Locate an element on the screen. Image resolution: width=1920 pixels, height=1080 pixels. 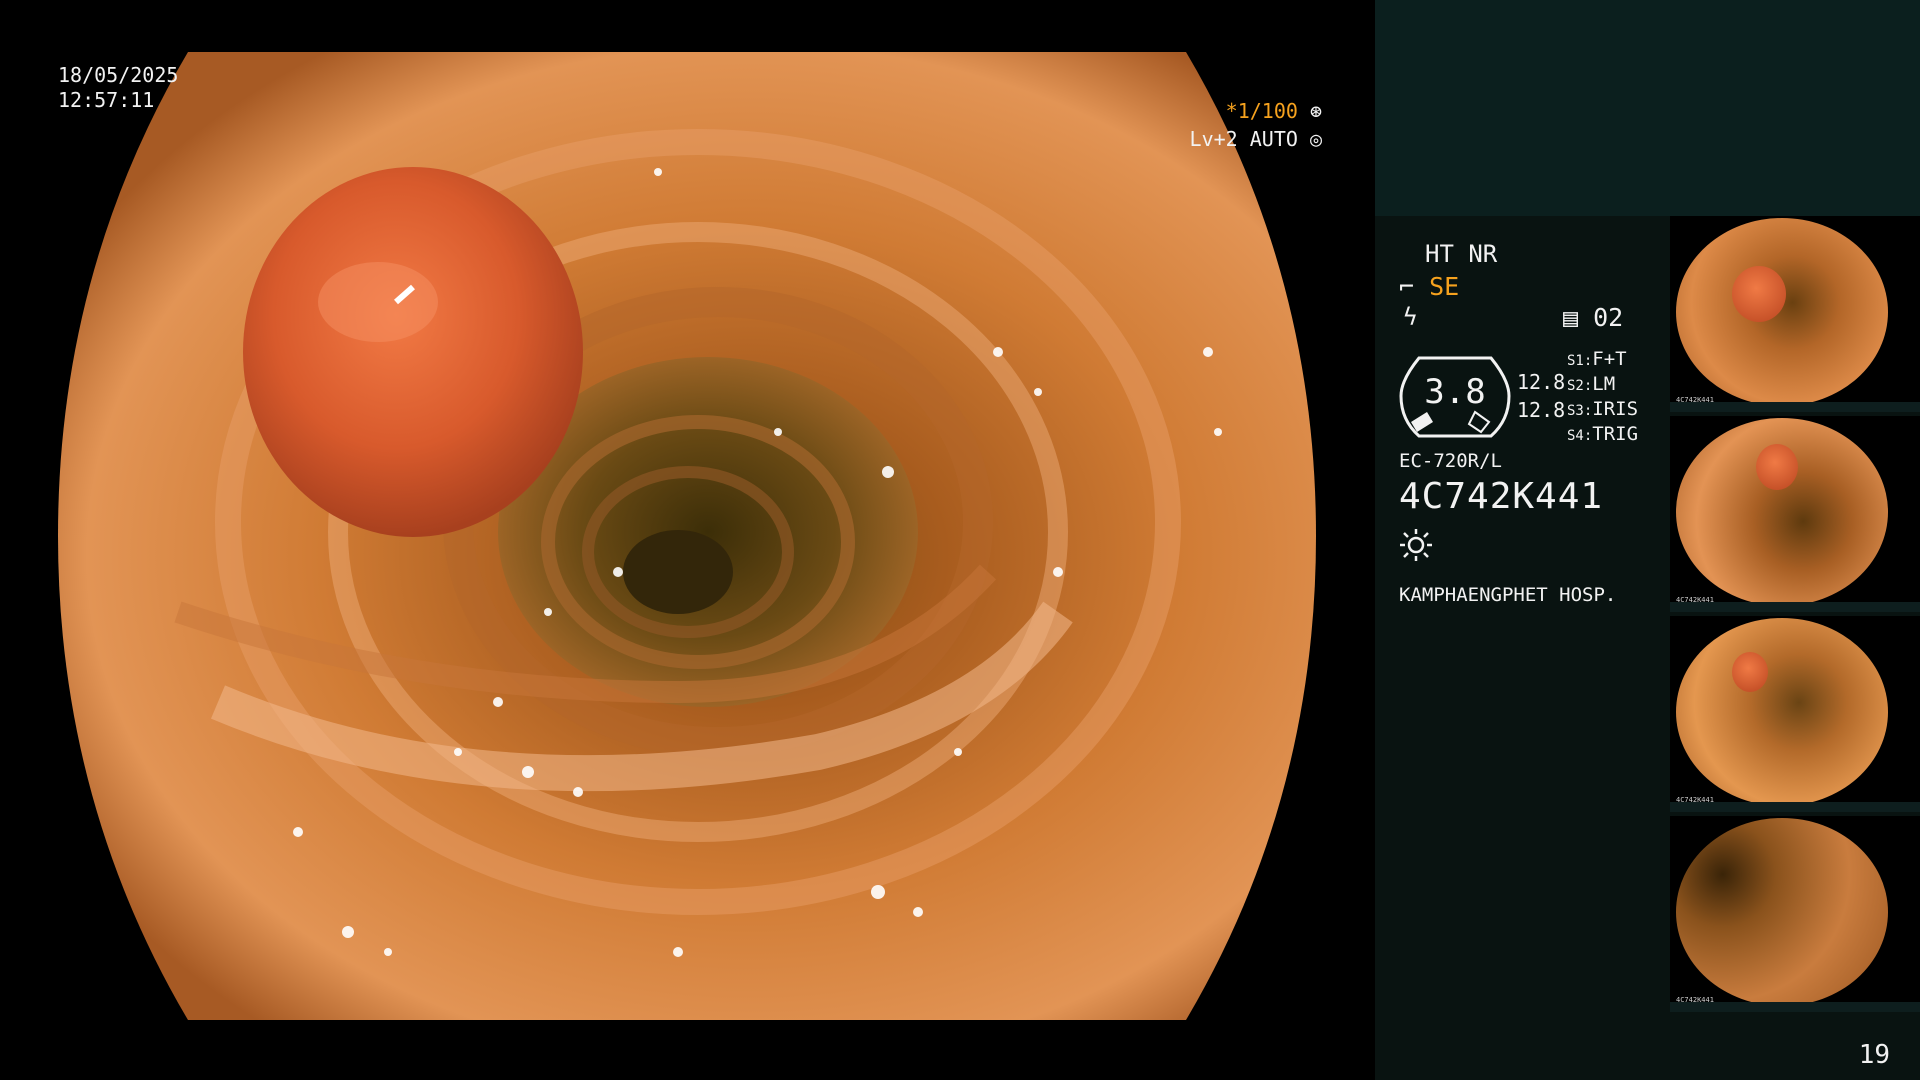
switch-2: S2:LM is located at coordinates (1591, 384).